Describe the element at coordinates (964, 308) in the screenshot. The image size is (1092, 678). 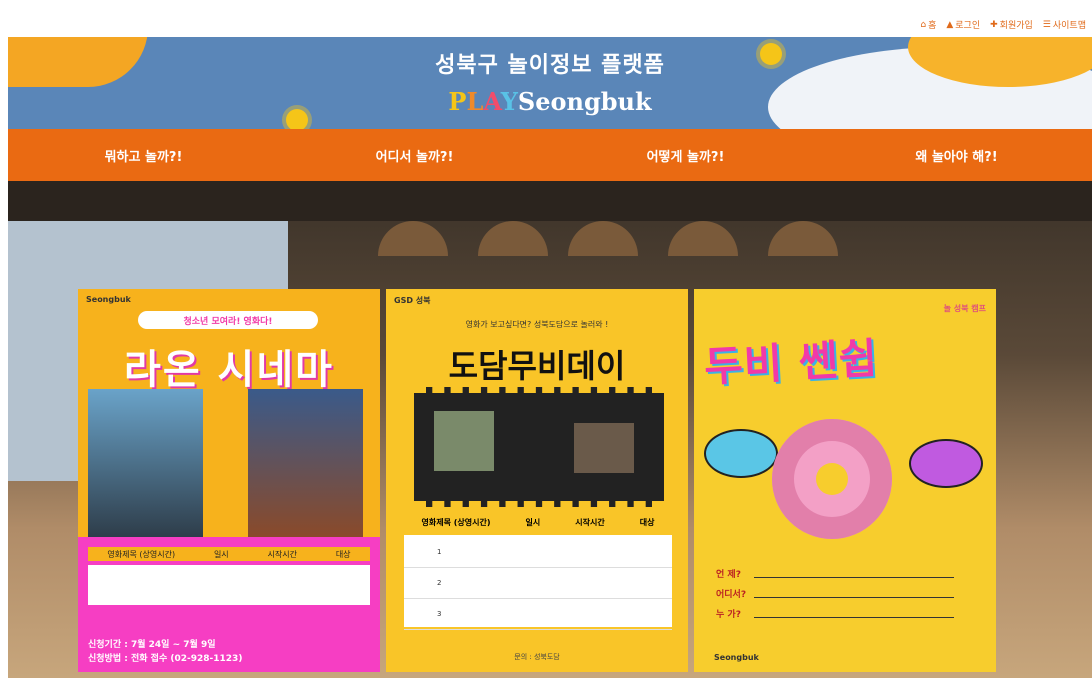
I see `corner-label: 놀 성북 캠프` at that location.